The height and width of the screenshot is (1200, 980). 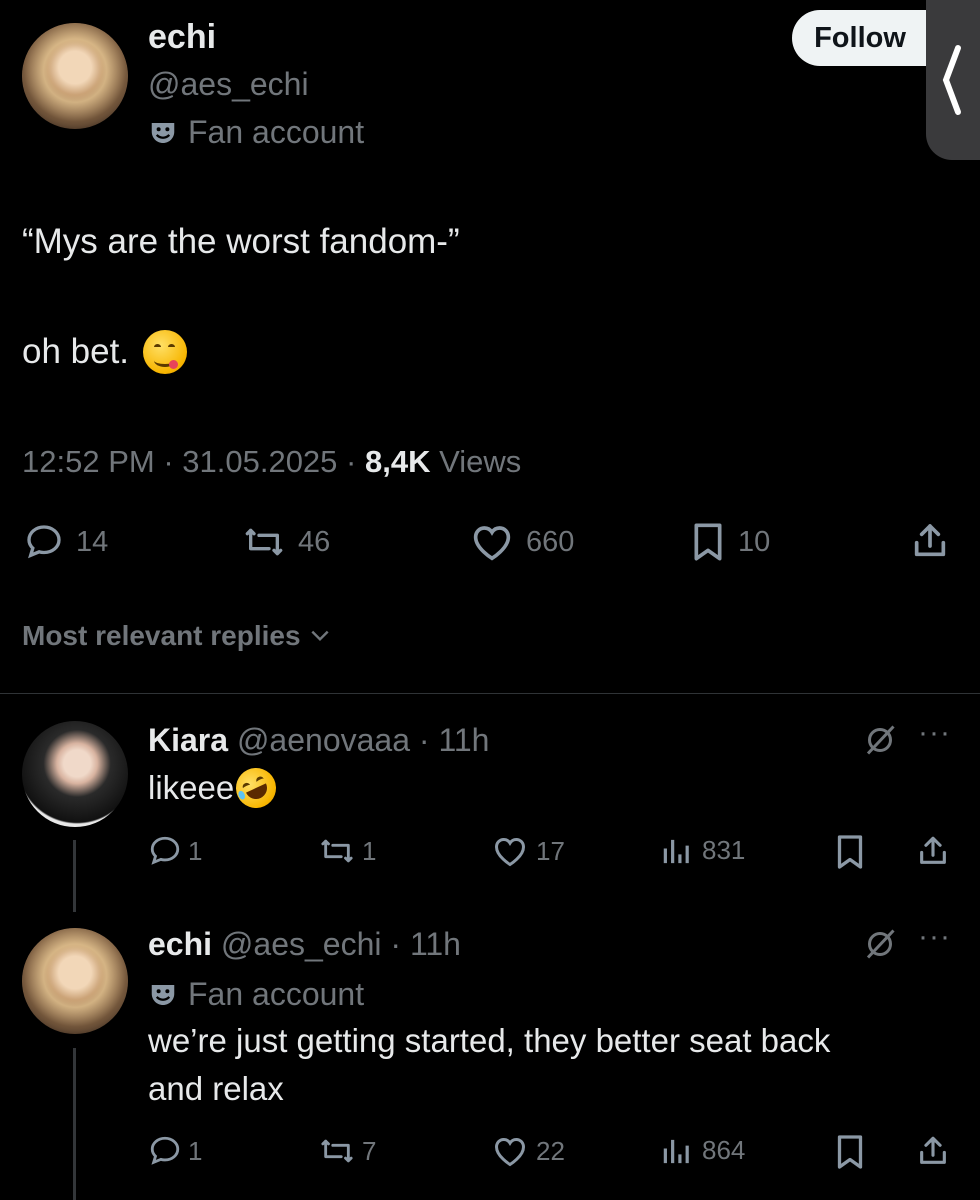 I want to click on repost-count: 1, so click(x=369, y=850).